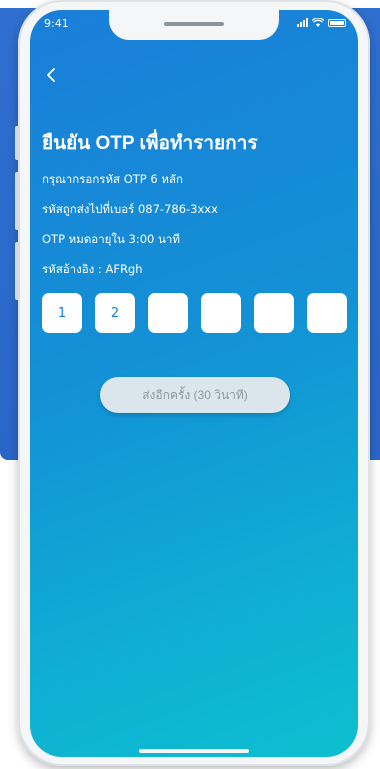 Image resolution: width=380 pixels, height=769 pixels. What do you see at coordinates (194, 751) in the screenshot?
I see `home-indicator` at bounding box center [194, 751].